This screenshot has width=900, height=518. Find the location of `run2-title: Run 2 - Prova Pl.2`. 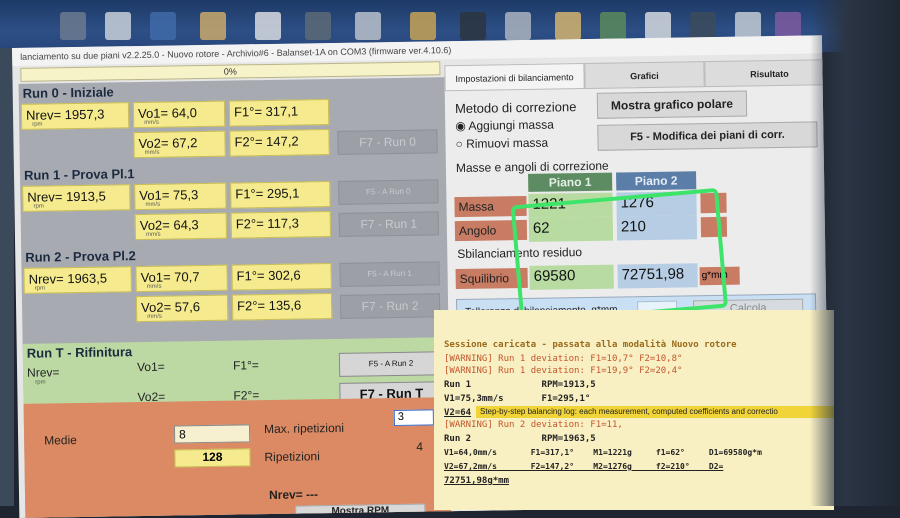

run2-title: Run 2 - Prova Pl.2 is located at coordinates (80, 256).